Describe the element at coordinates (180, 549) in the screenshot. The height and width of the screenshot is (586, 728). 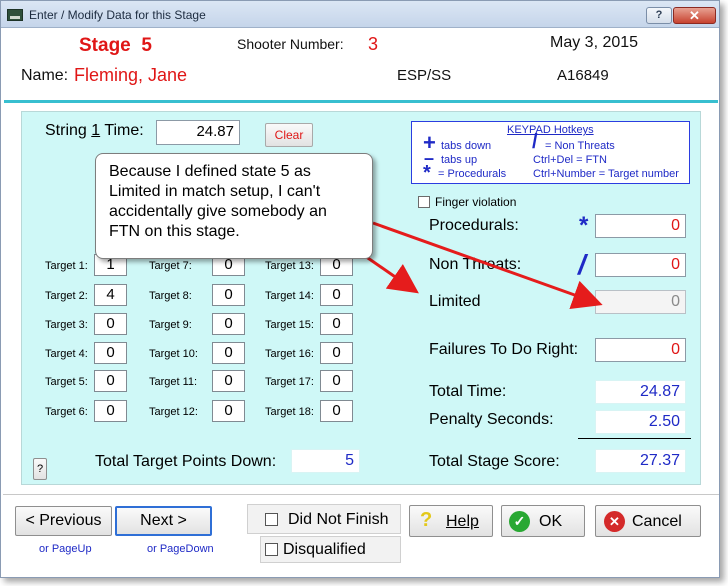
I see `next-hint: or PageDown` at that location.